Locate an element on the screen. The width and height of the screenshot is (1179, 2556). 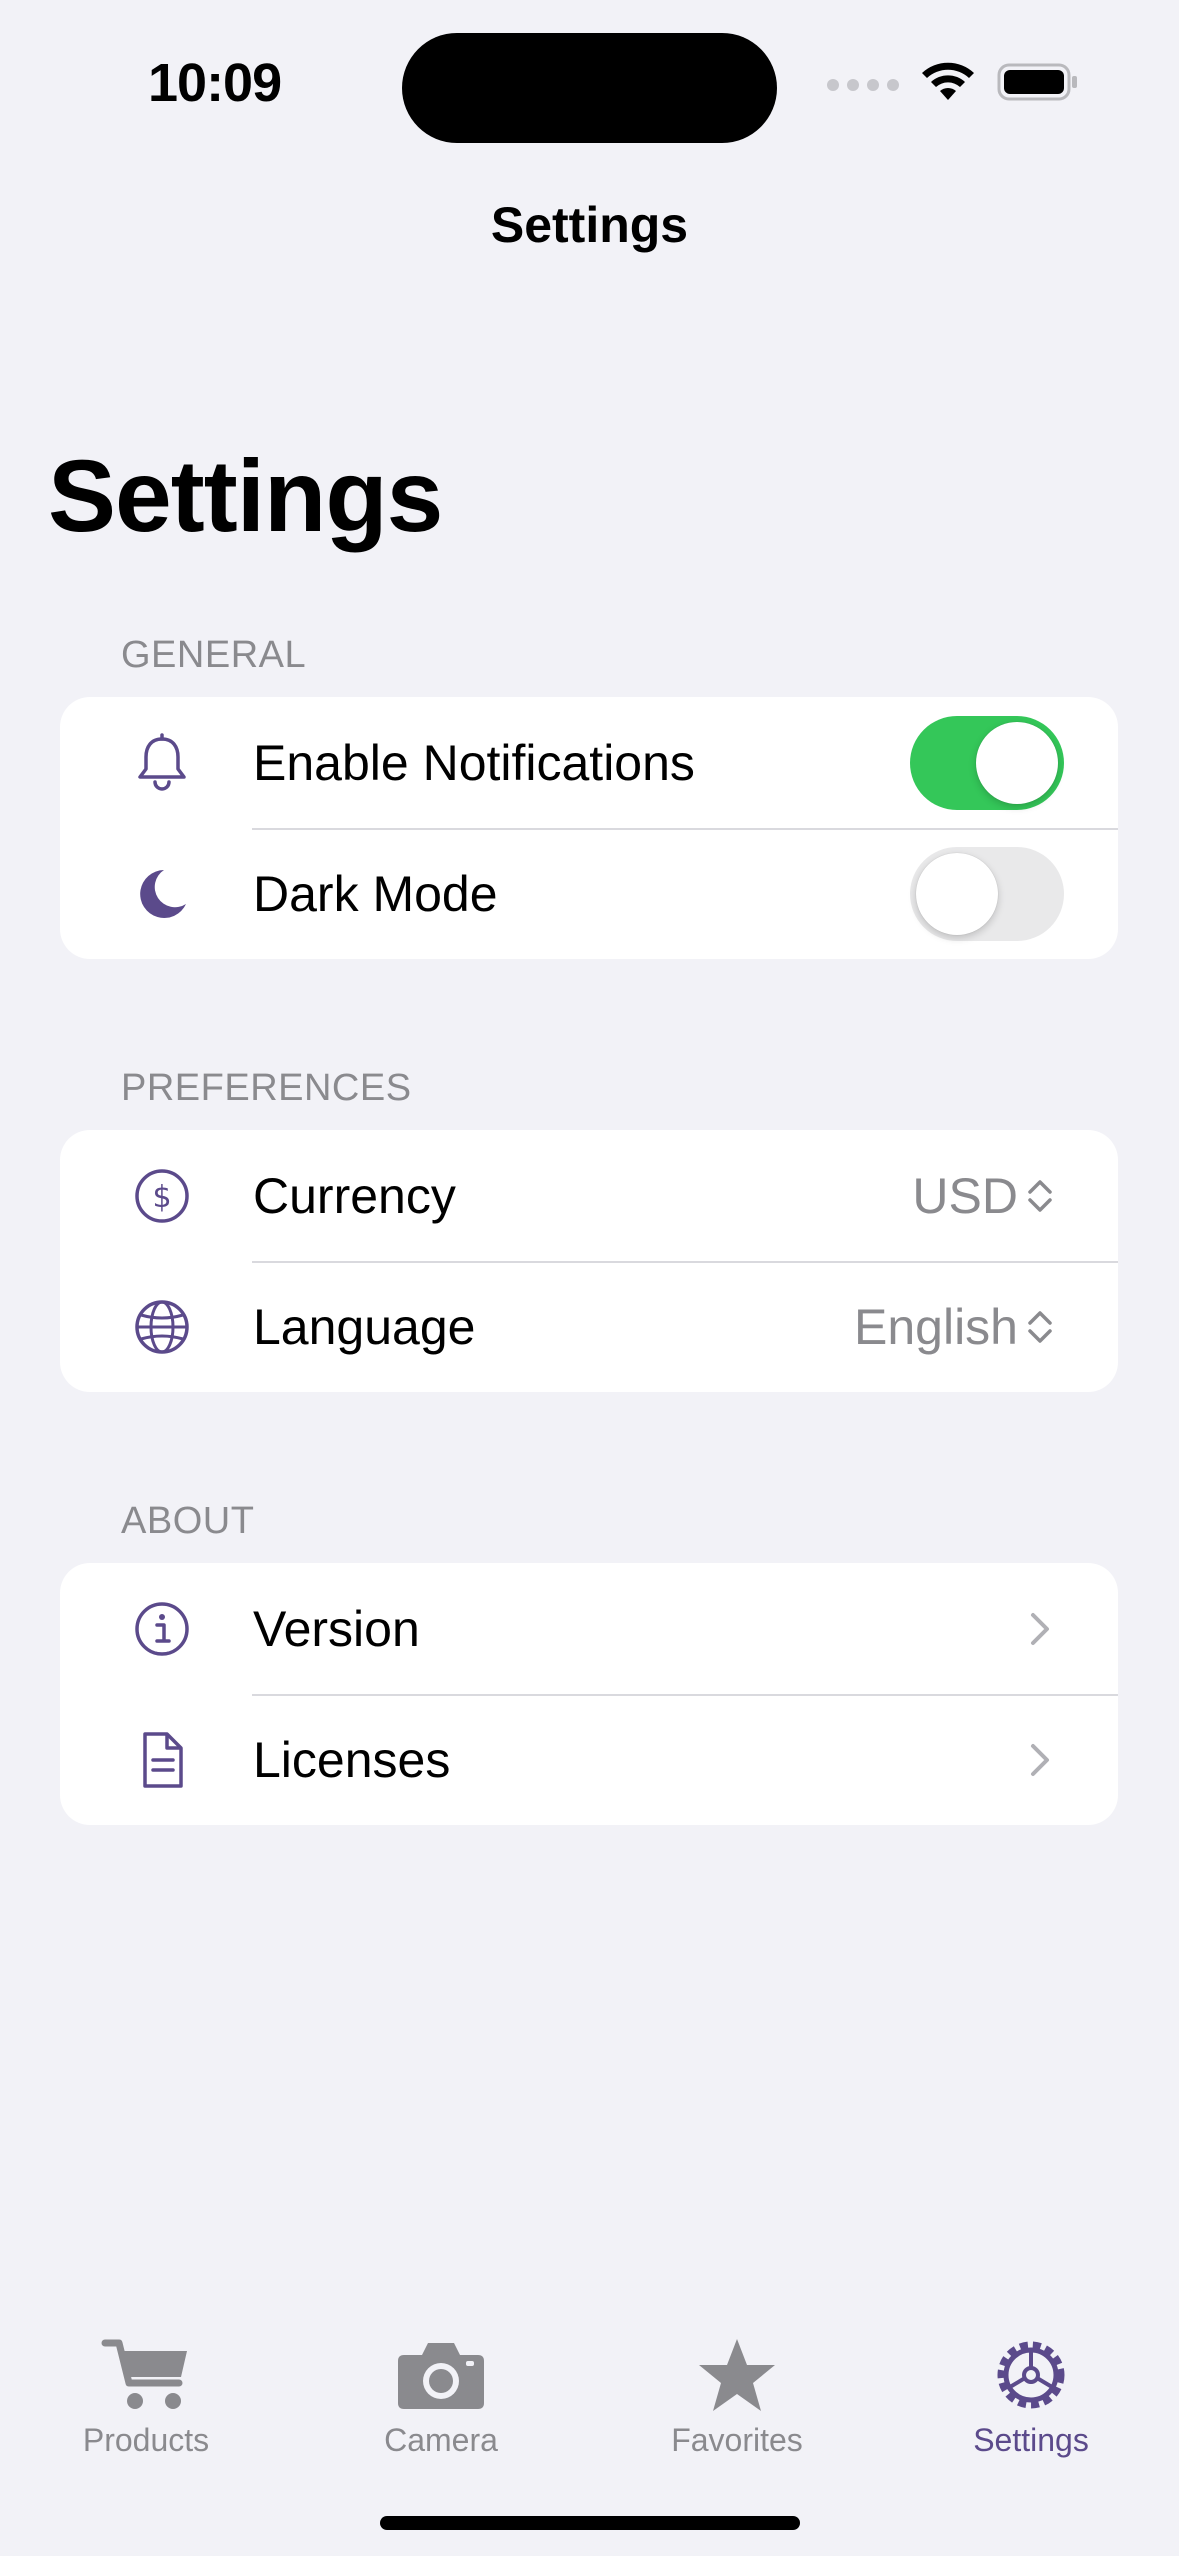
notifications-toggle is located at coordinates (987, 762).